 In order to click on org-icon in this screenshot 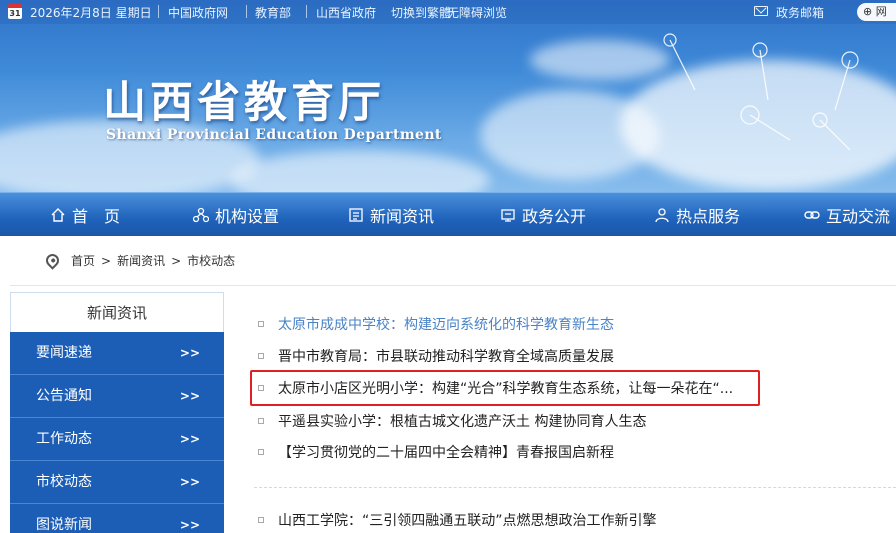, I will do `click(201, 215)`.